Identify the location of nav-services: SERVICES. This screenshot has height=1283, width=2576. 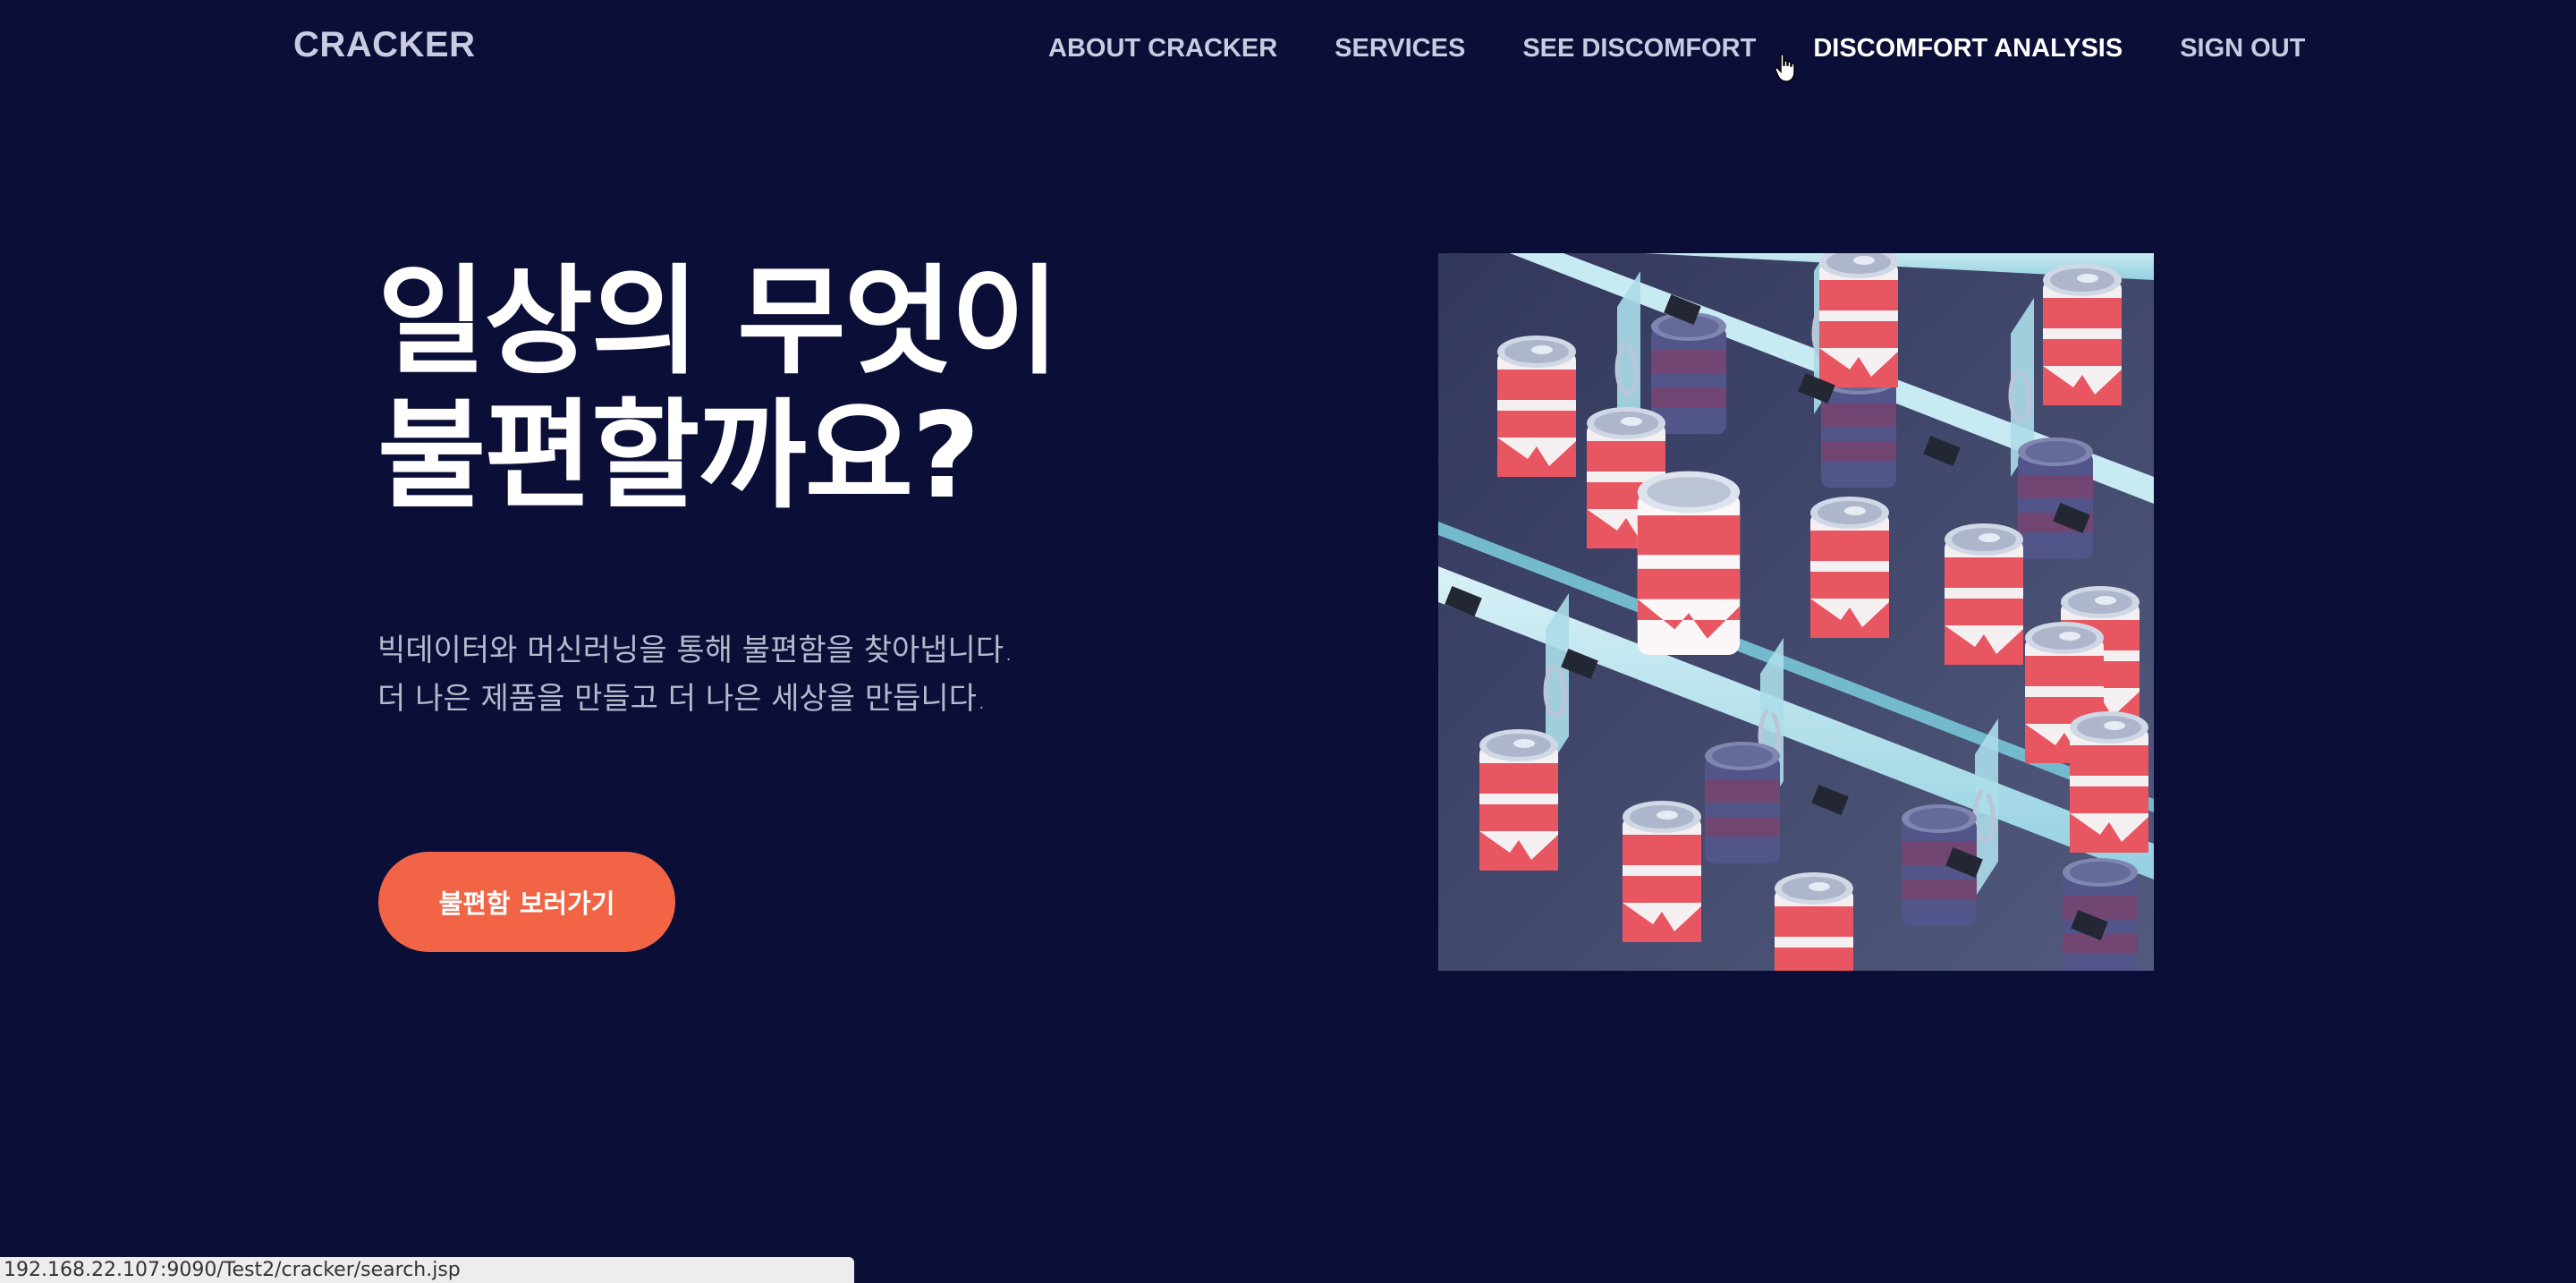
(1400, 49).